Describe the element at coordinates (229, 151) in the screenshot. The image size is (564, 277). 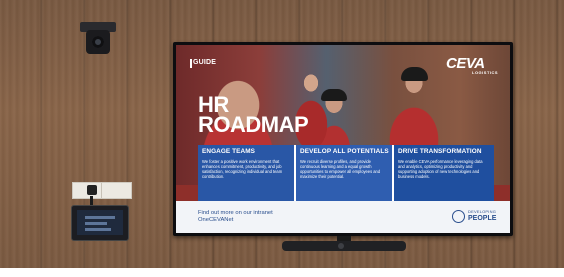
I see `card-heading: ENGAGE TEAMS` at that location.